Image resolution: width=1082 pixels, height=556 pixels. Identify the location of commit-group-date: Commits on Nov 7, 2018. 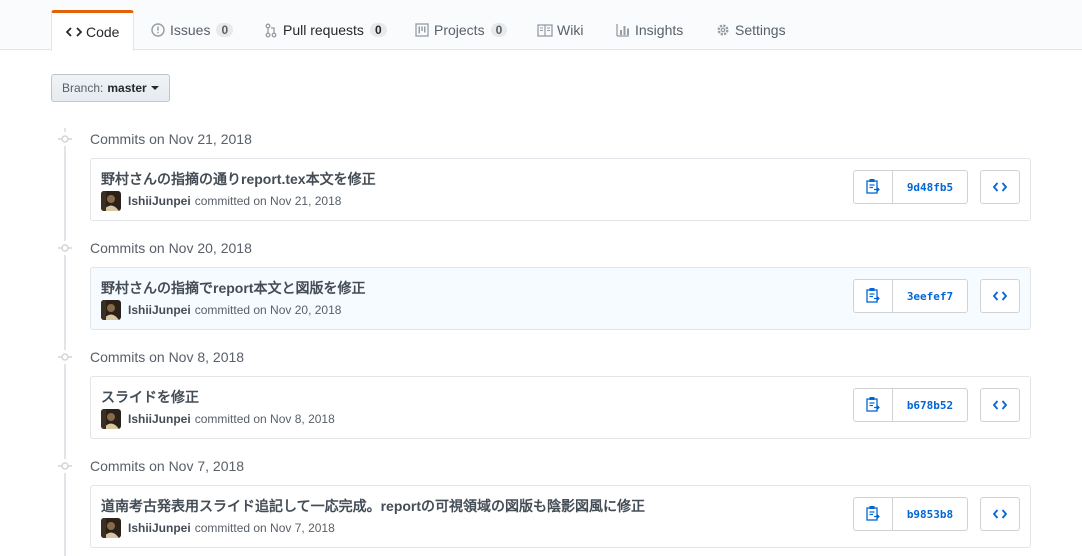
(167, 466).